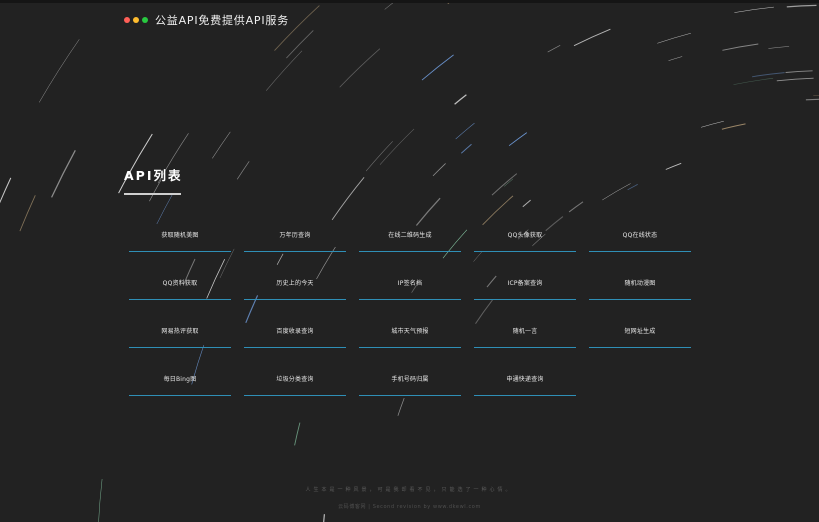 The image size is (819, 522). Describe the element at coordinates (640, 285) in the screenshot. I see `api-list-item: 随机动漫图` at that location.